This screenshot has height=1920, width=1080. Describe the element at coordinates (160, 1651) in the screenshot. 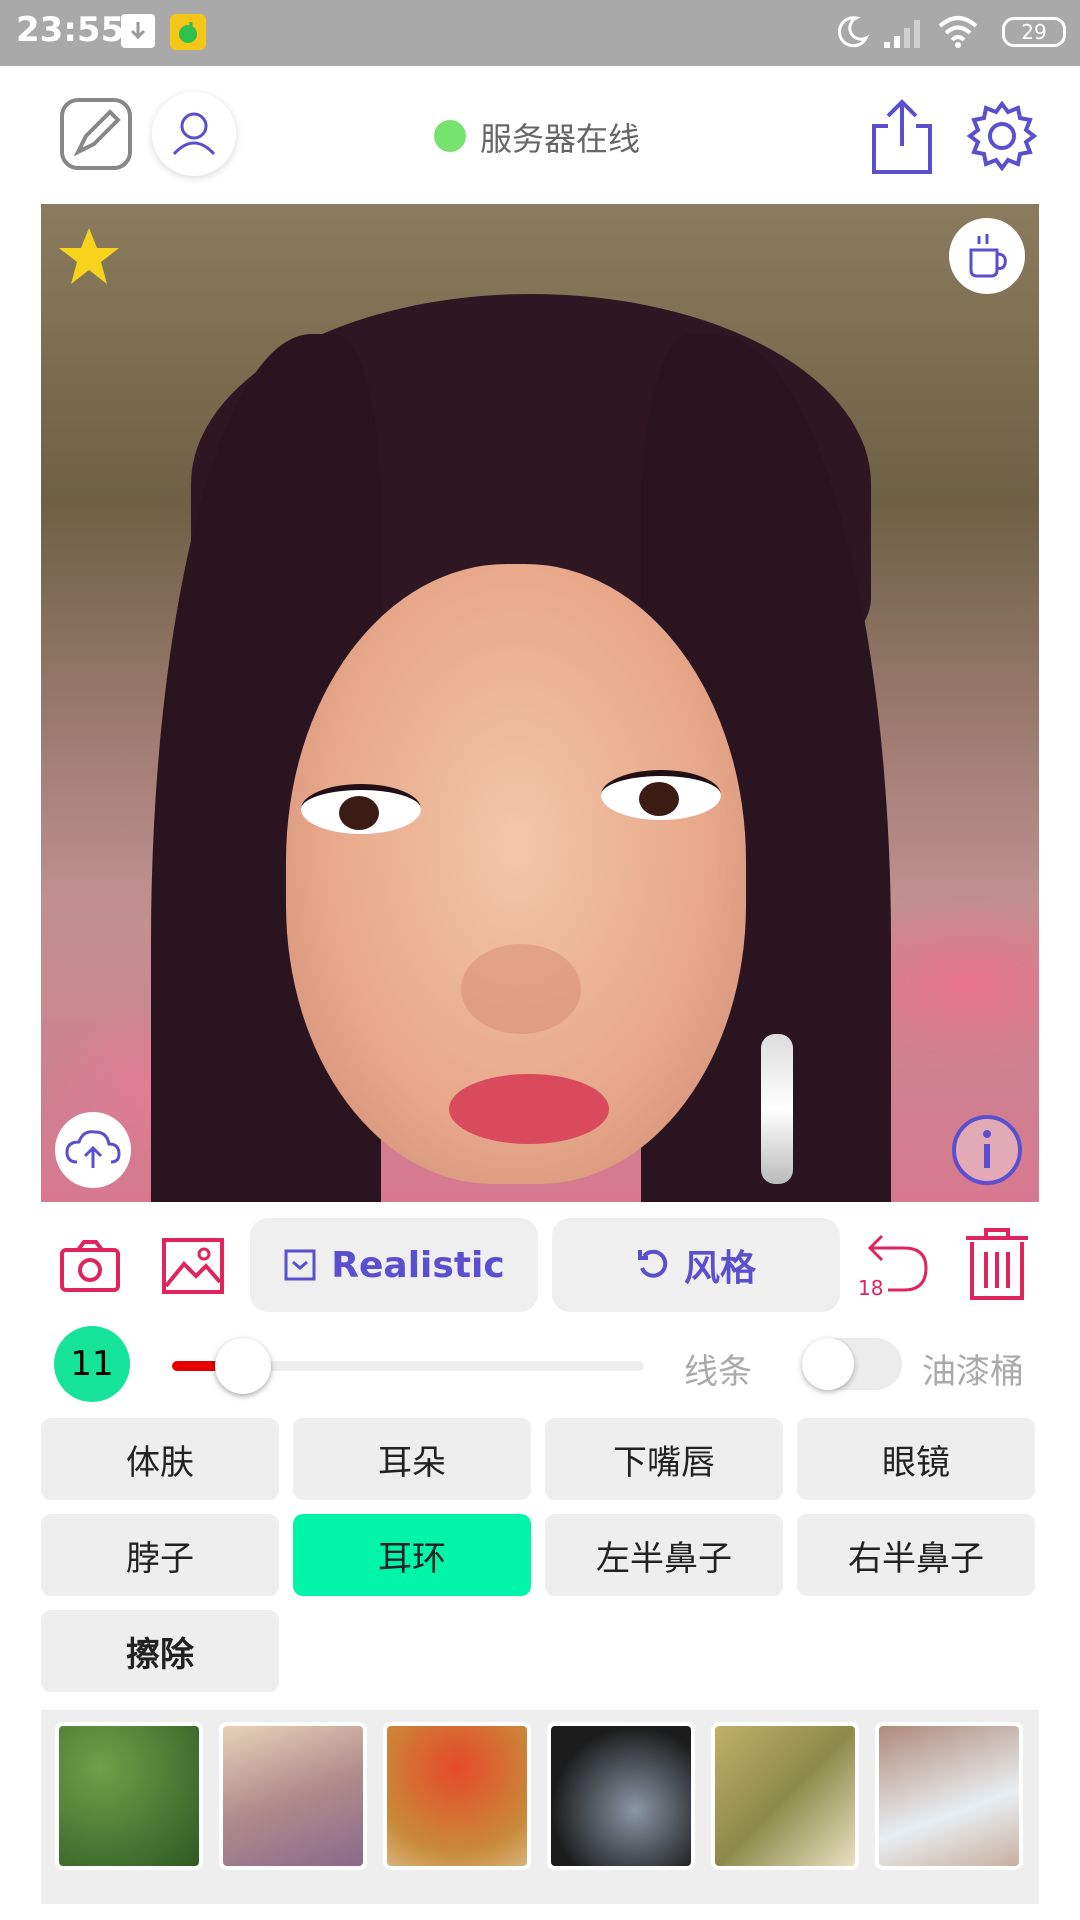

I see `part-erase: 擦除` at that location.